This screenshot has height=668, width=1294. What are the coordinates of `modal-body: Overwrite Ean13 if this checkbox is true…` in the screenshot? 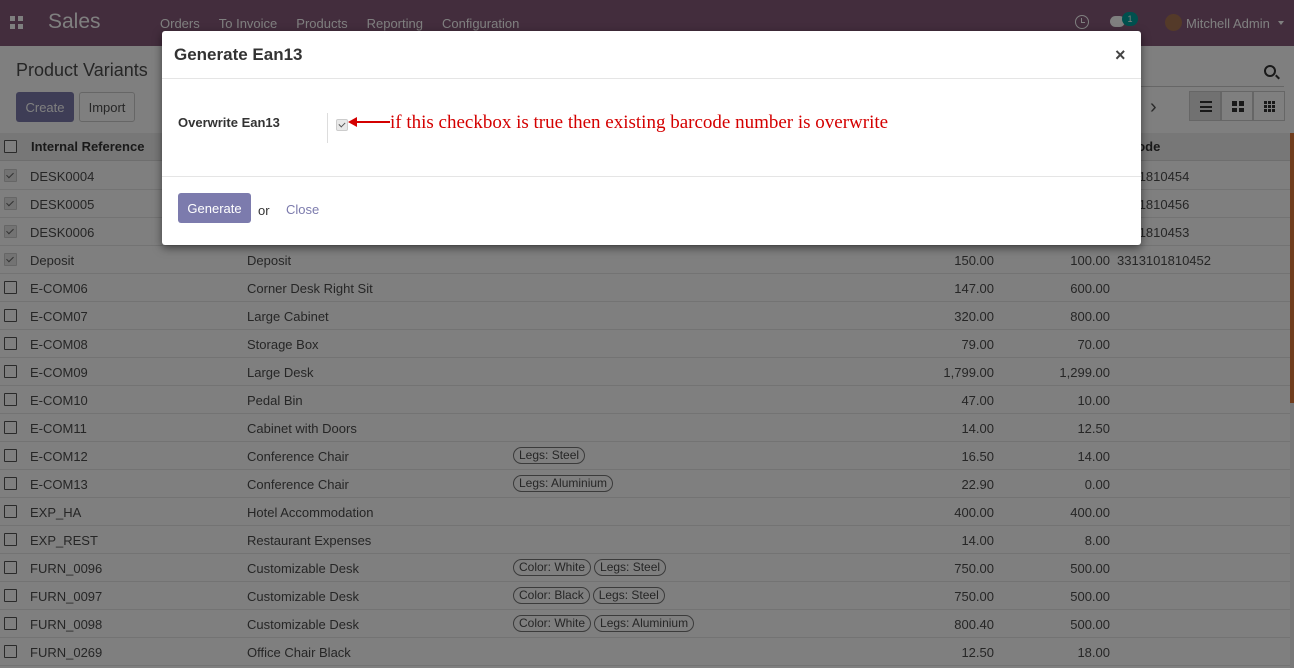 It's located at (651, 128).